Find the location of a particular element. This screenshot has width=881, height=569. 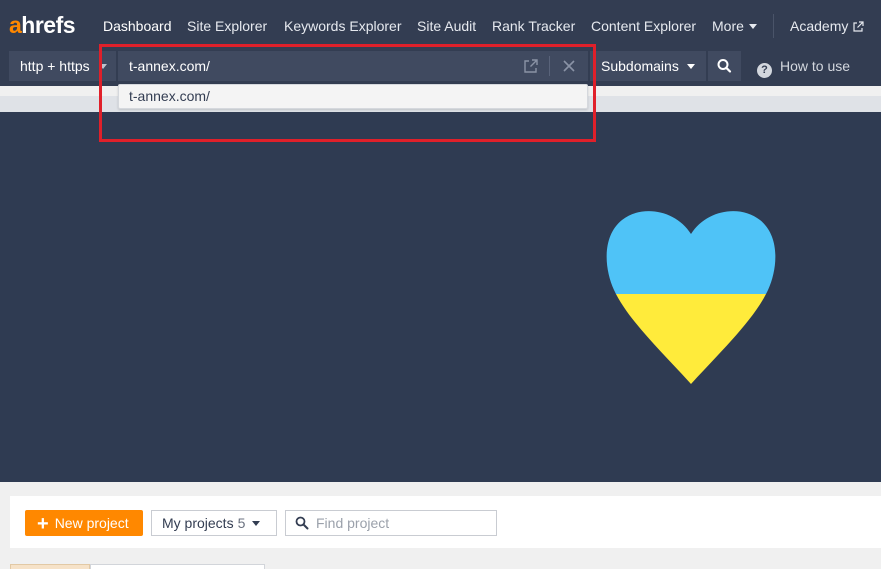

nav-academy-link: Academy is located at coordinates (827, 26).